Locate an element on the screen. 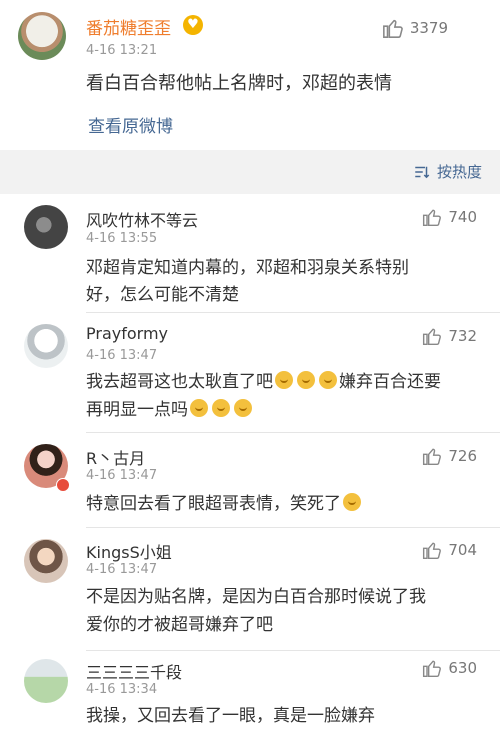 This screenshot has width=500, height=736. top-like-count: 3379 is located at coordinates (428, 28).